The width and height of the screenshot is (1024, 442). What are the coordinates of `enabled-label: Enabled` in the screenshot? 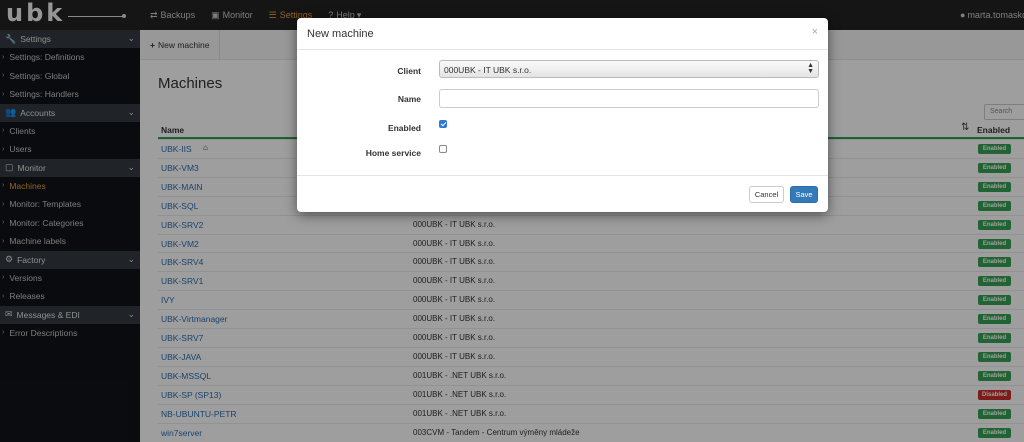 It's located at (404, 128).